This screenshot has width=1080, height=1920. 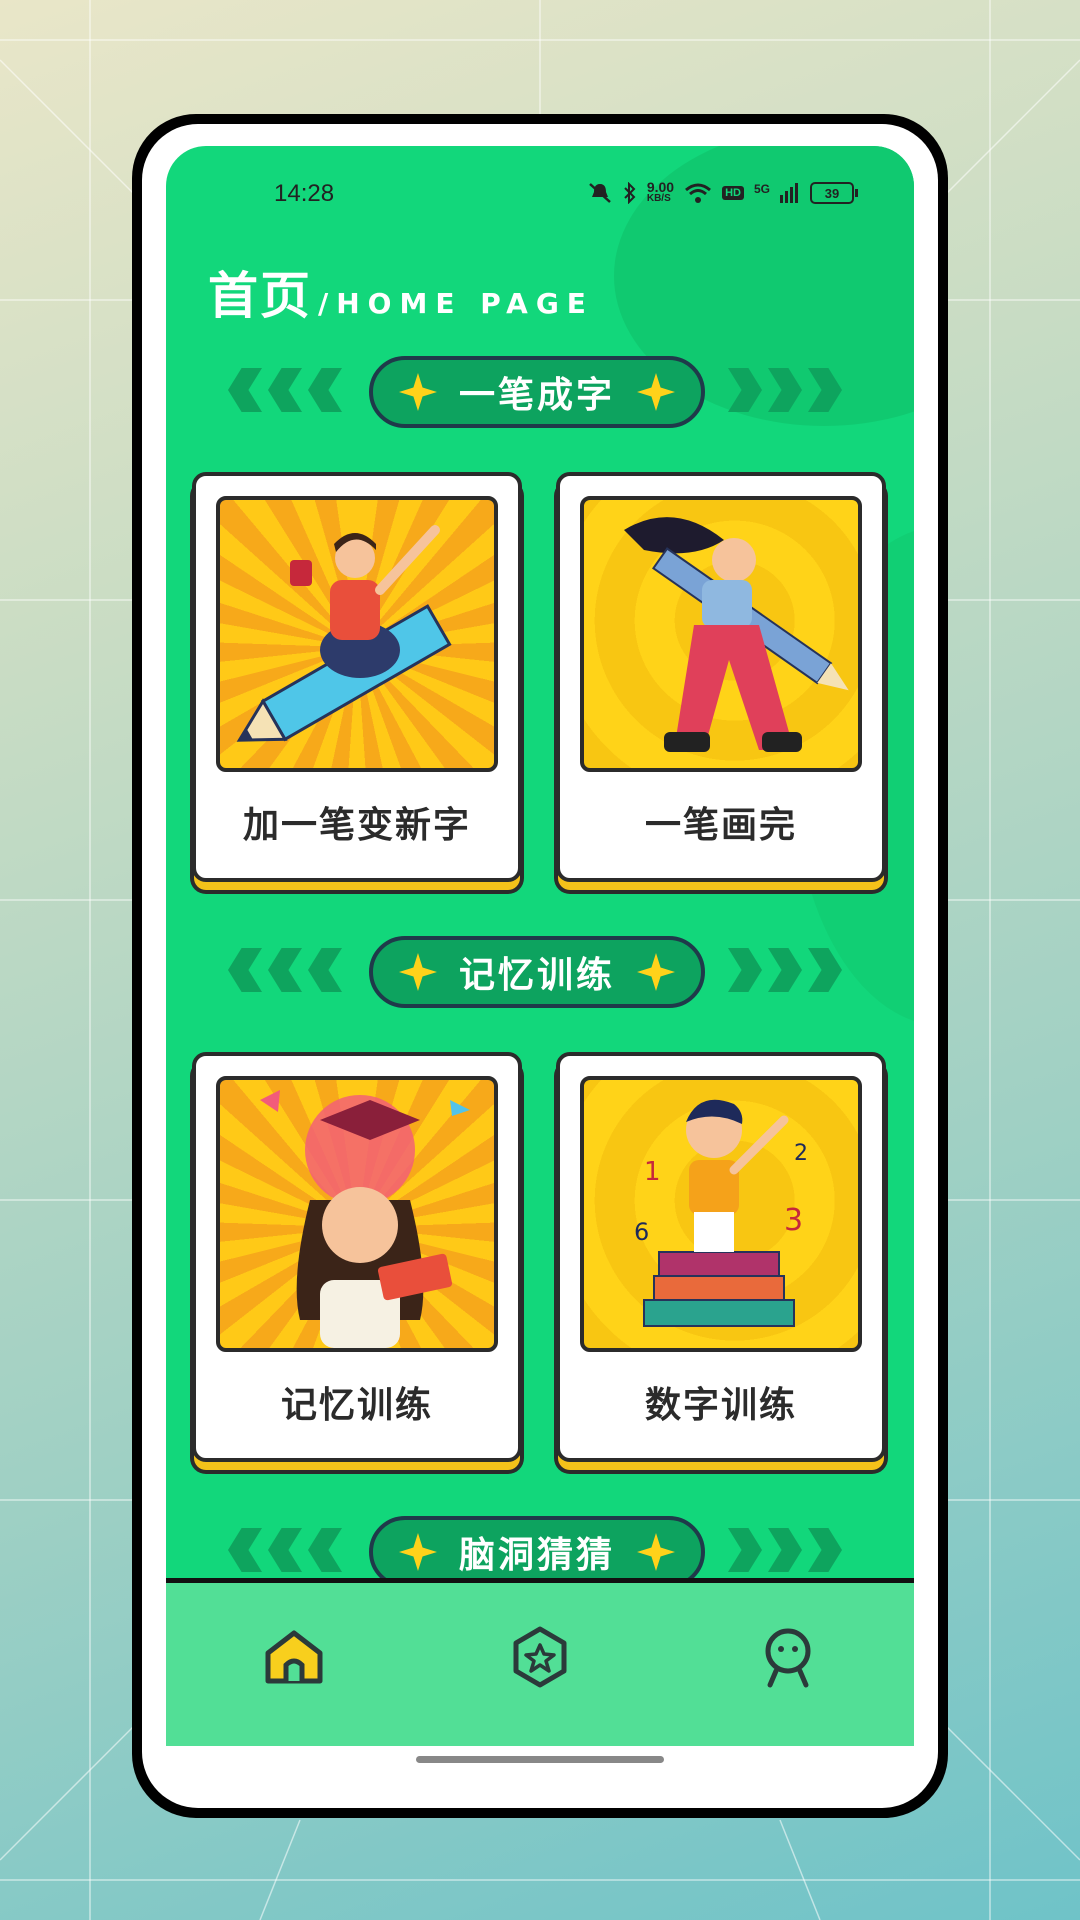 I want to click on boy-on-books-illustration: 1 3 6 2, so click(x=721, y=1213).